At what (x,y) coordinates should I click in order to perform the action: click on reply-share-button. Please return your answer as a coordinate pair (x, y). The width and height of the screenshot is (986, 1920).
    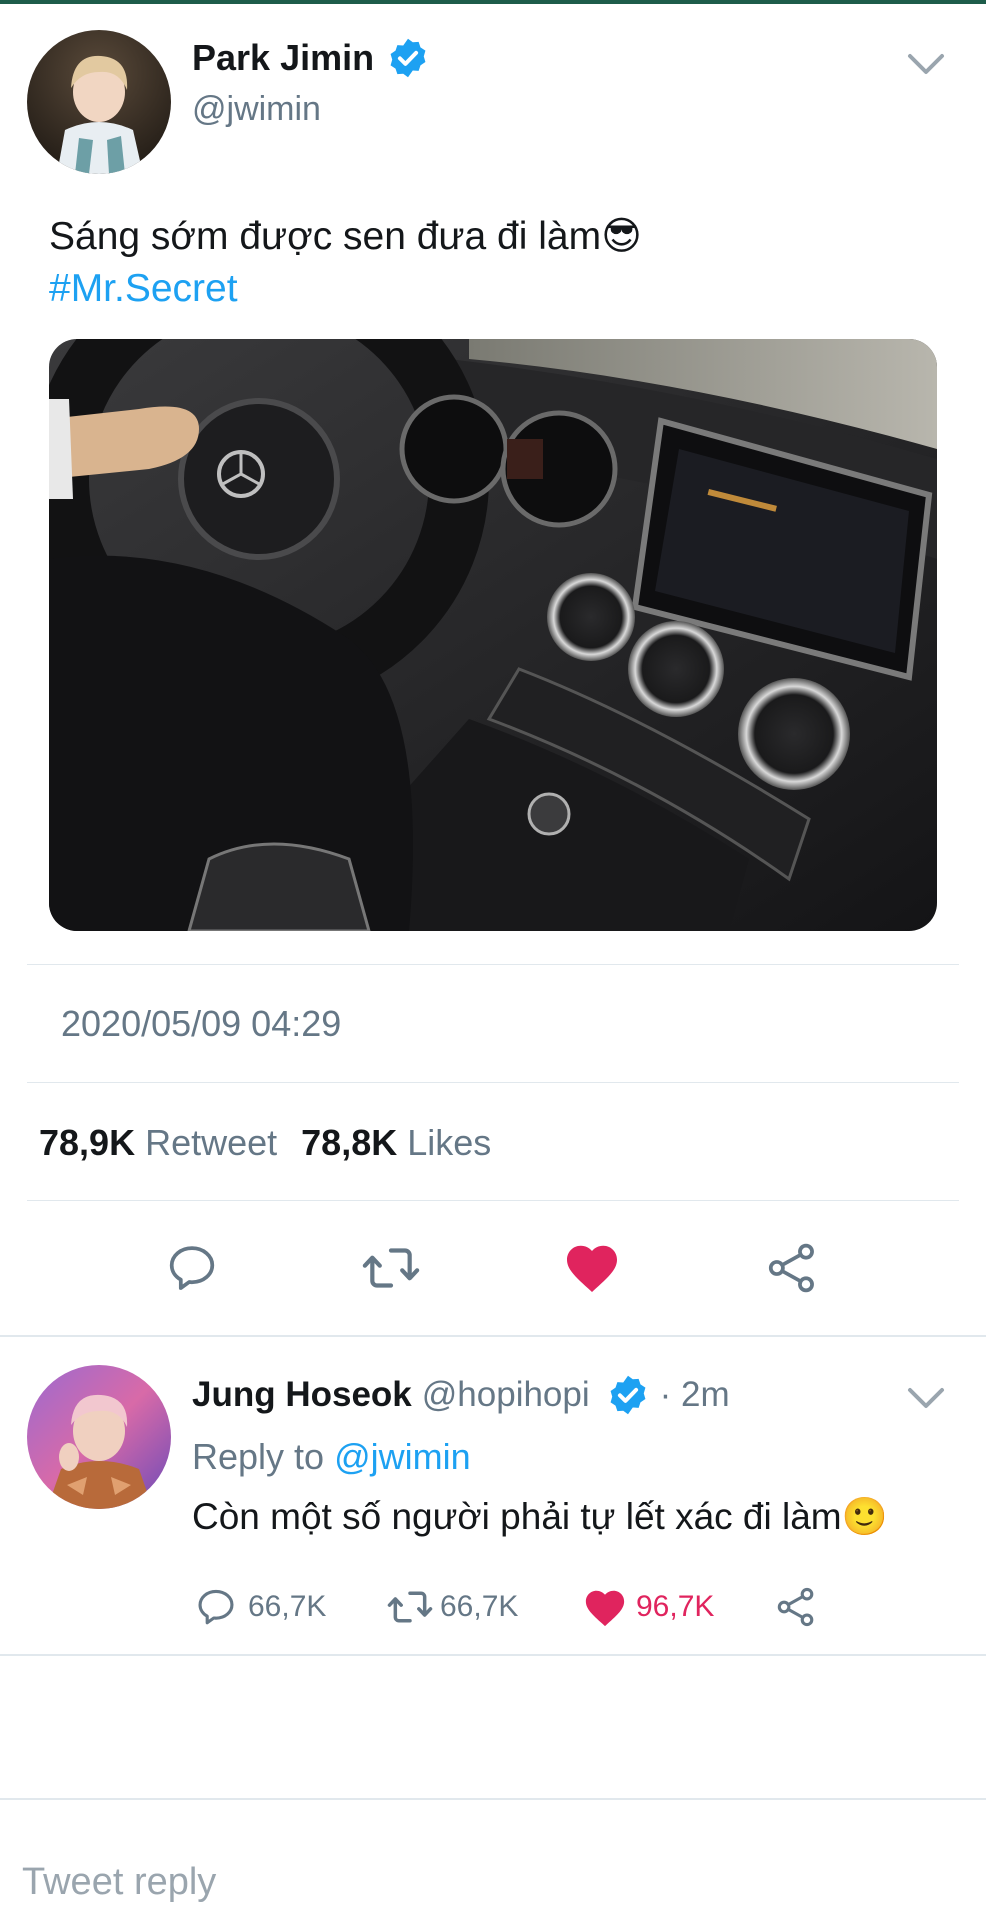
    Looking at the image, I should click on (796, 1607).